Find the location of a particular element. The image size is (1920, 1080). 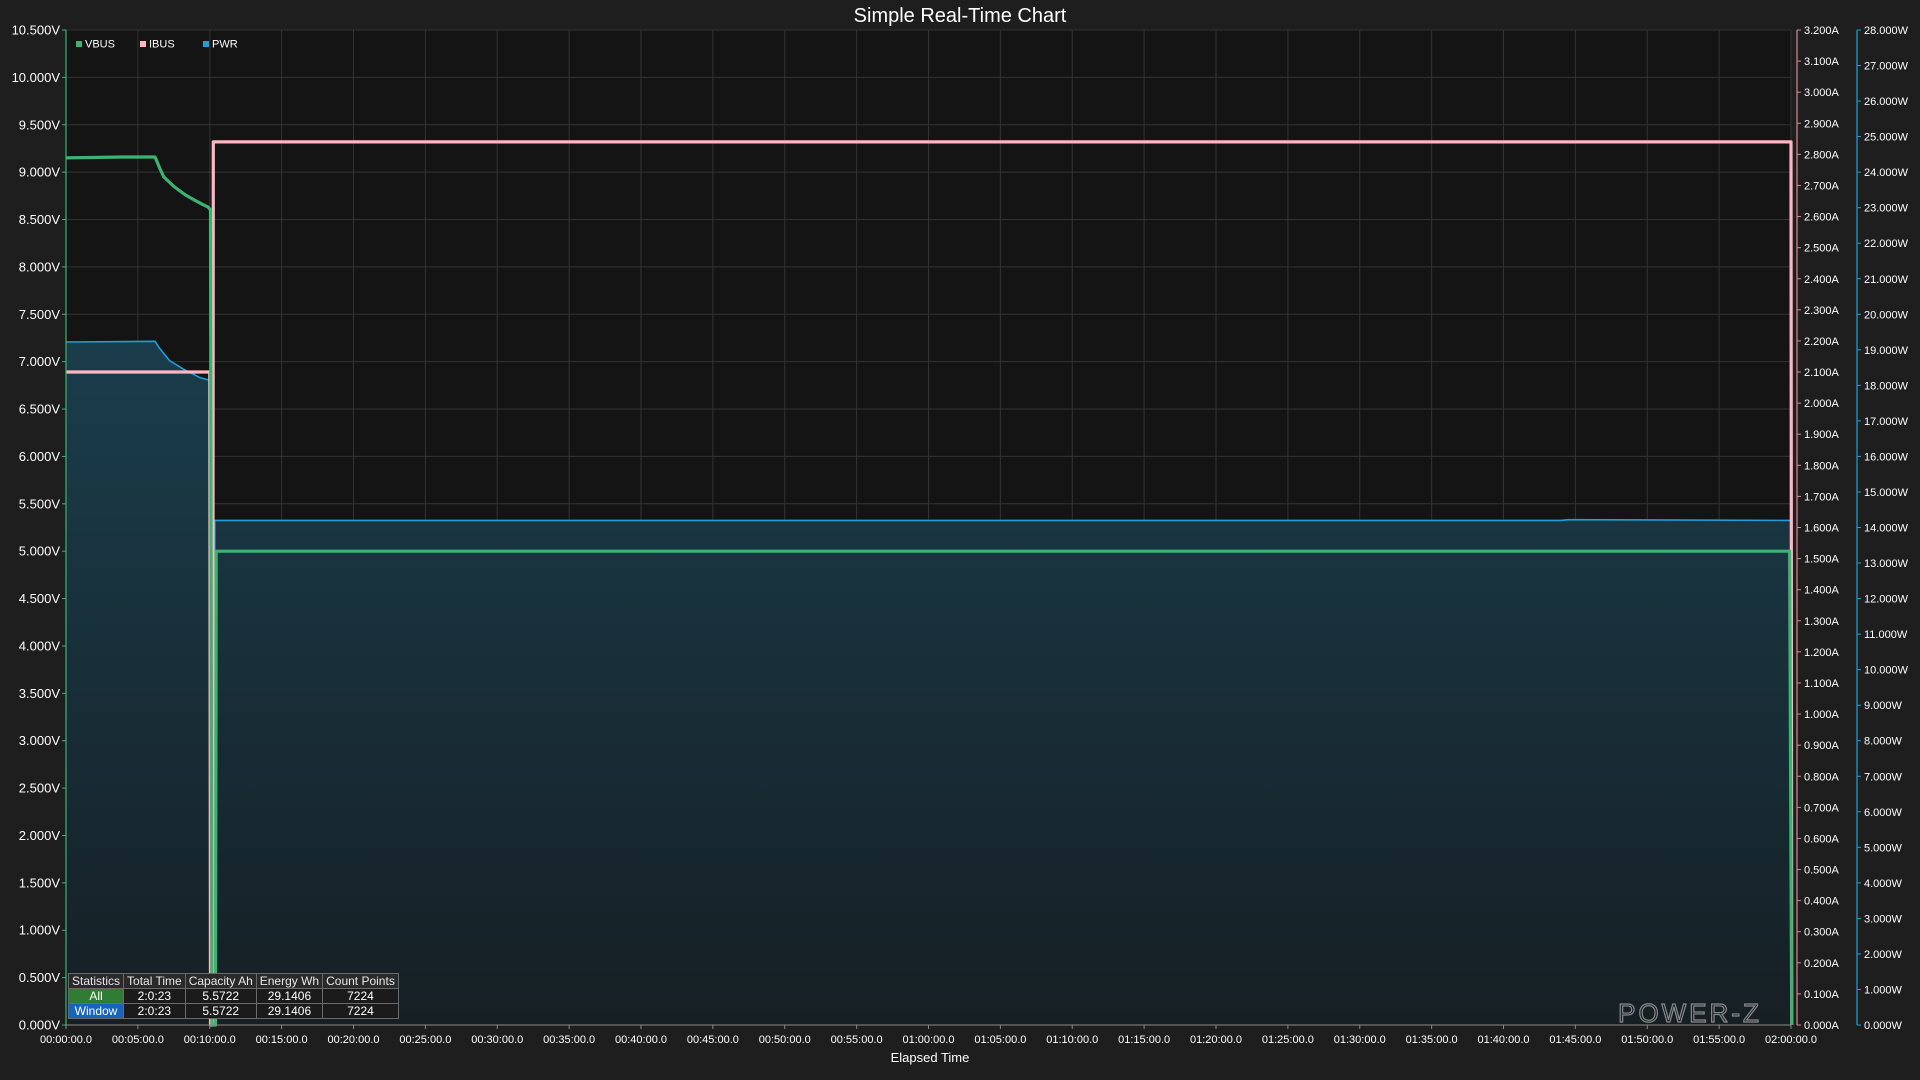

chart-title: Simple Real-Time Chart is located at coordinates (960, 16).